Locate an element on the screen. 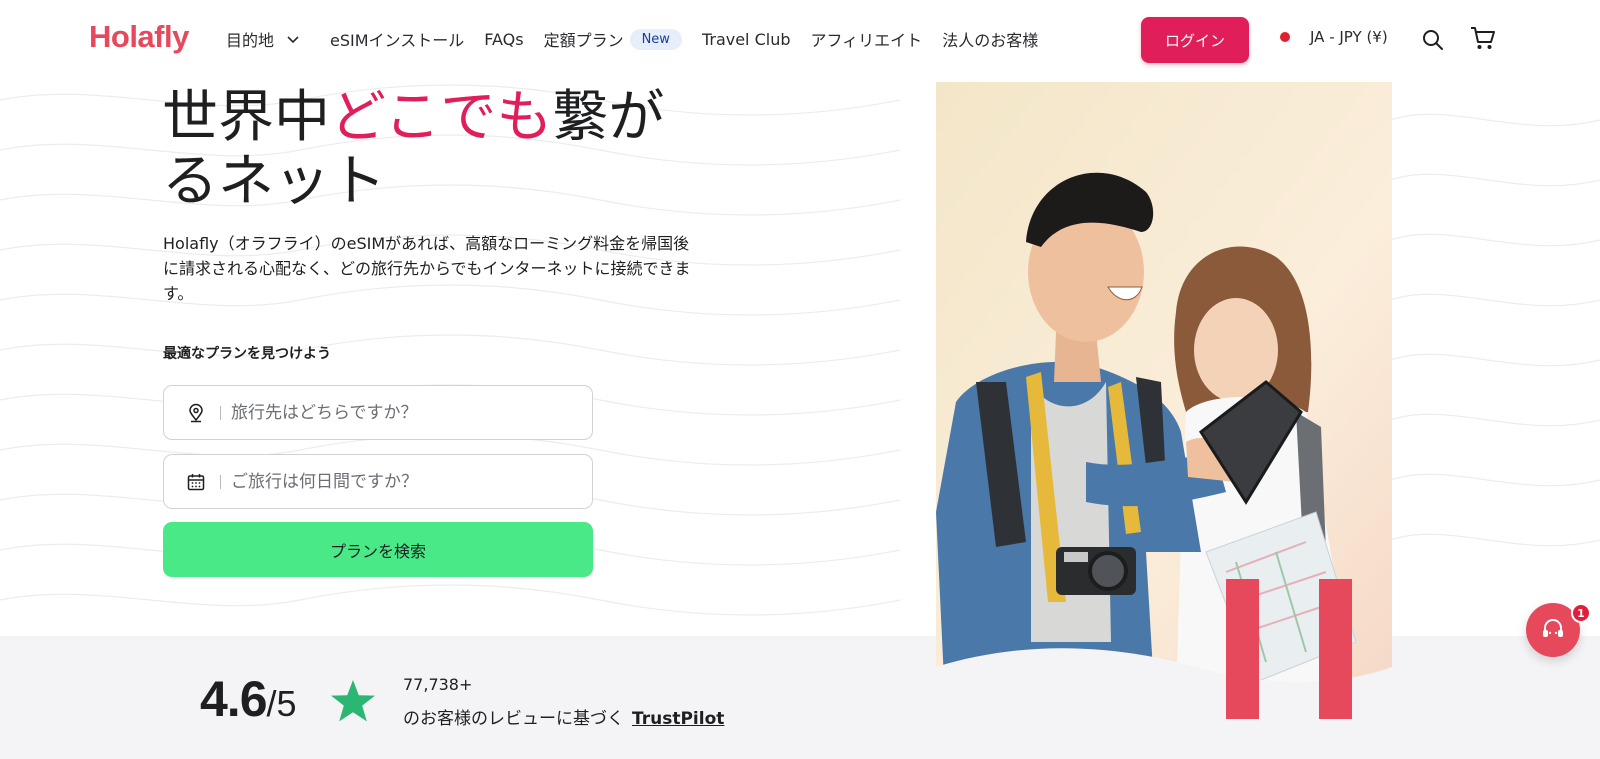 The width and height of the screenshot is (1600, 759). trip-days-input is located at coordinates (396, 481).